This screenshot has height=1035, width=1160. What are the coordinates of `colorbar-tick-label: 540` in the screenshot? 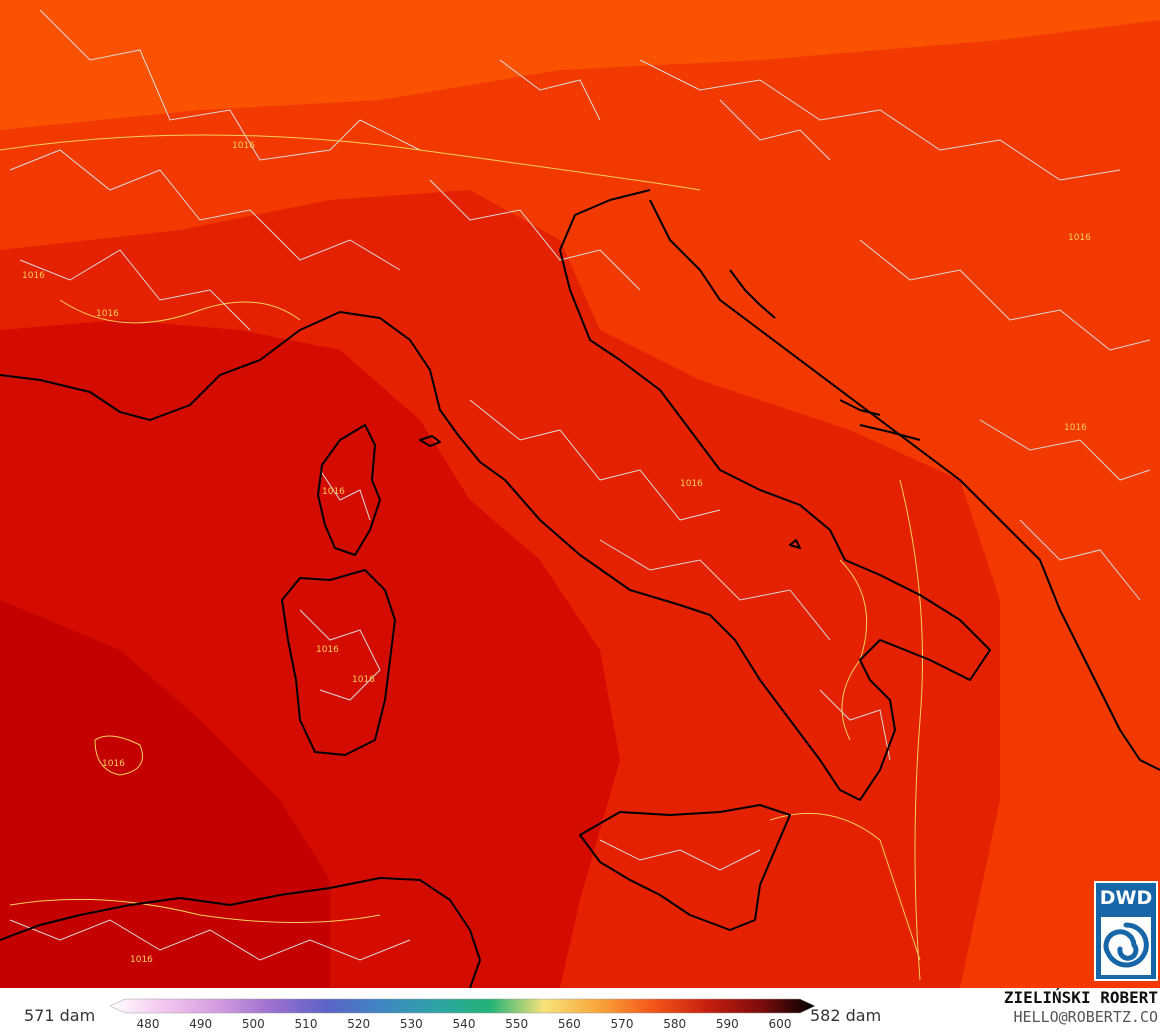 It's located at (464, 1024).